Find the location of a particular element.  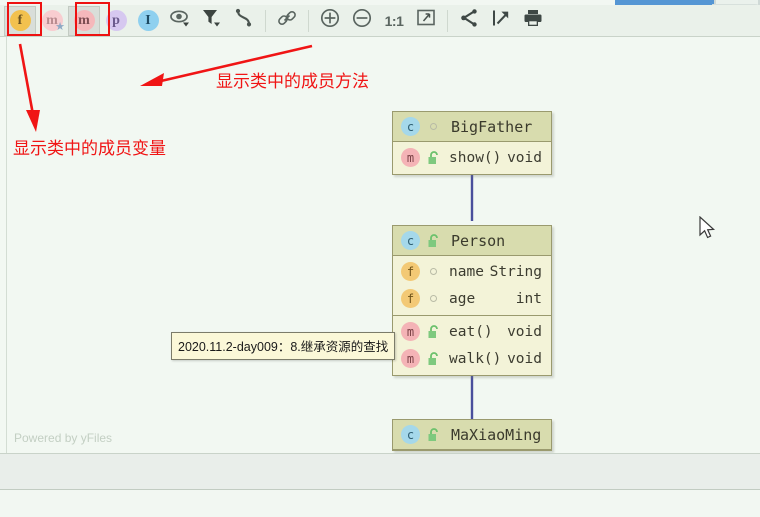

class-name-label: BigFather is located at coordinates (492, 126).